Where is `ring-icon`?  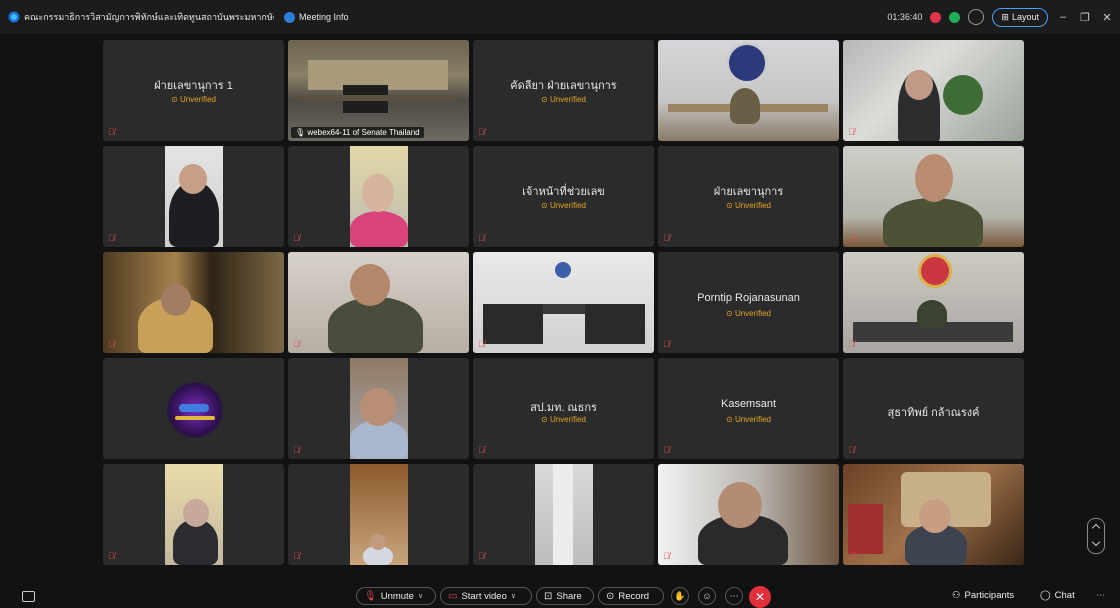 ring-icon is located at coordinates (976, 17).